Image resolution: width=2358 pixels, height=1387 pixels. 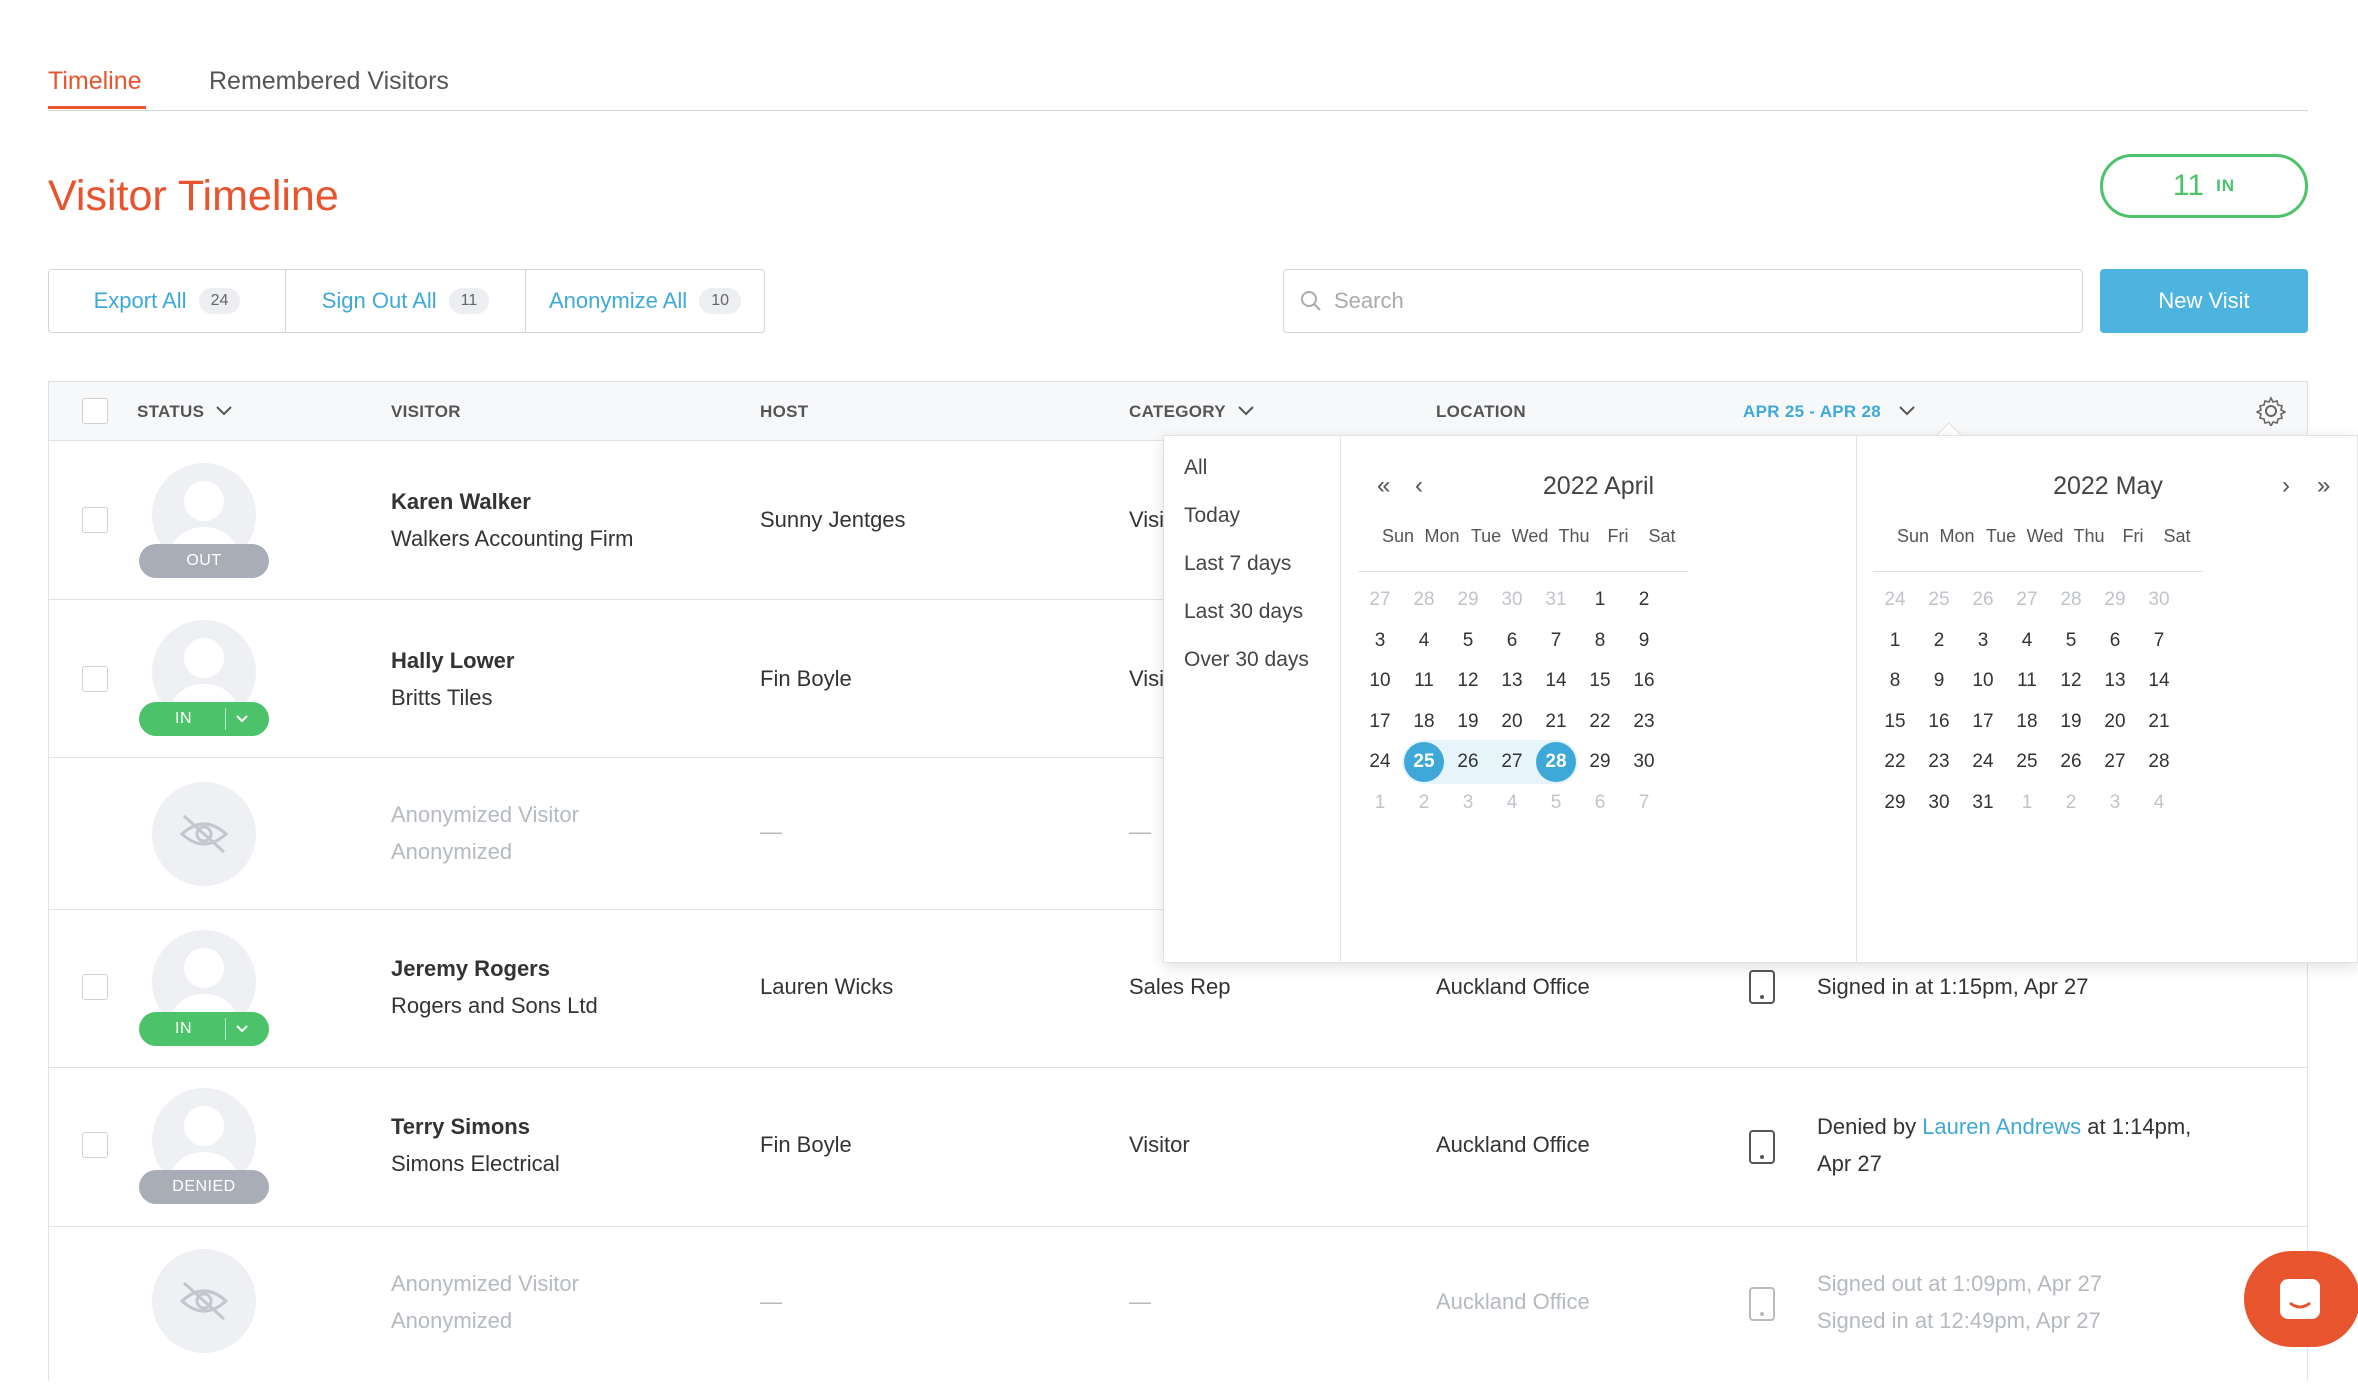 What do you see at coordinates (1212, 516) in the screenshot?
I see `preset-today: Today` at bounding box center [1212, 516].